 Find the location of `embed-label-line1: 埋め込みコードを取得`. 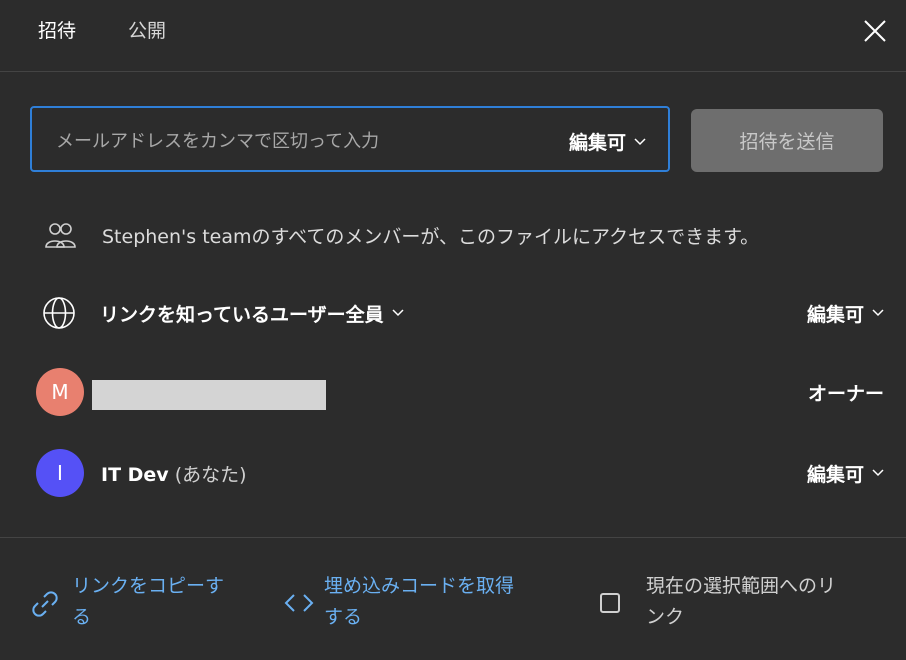

embed-label-line1: 埋め込みコードを取得 is located at coordinates (419, 586).